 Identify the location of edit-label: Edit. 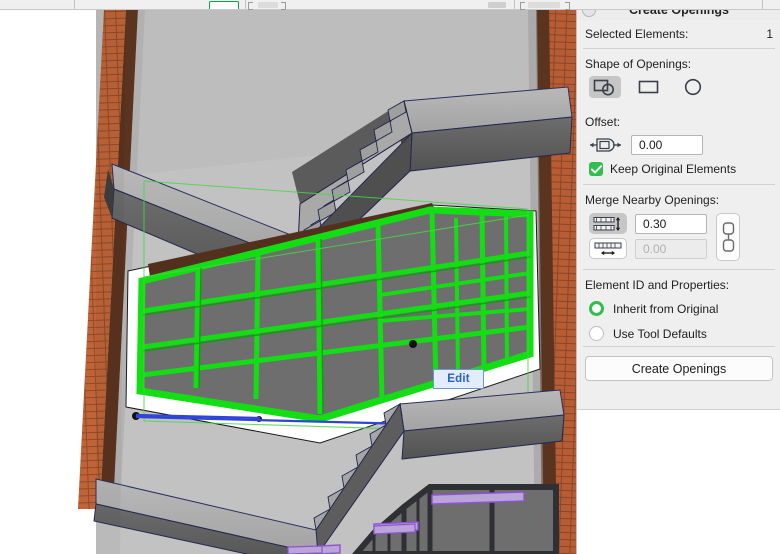
(458, 379).